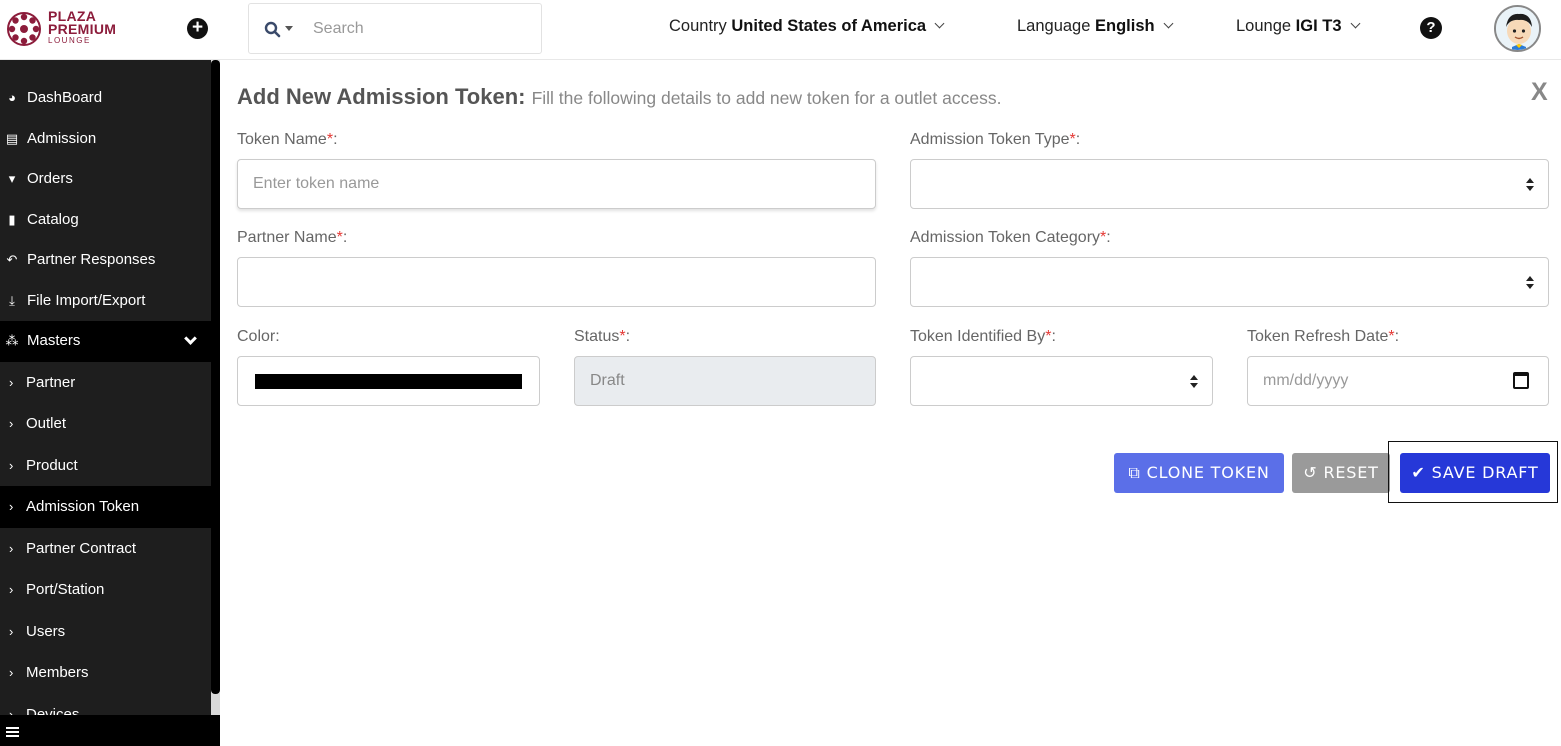  I want to click on sidebar-item-label: DashBoard, so click(65, 97).